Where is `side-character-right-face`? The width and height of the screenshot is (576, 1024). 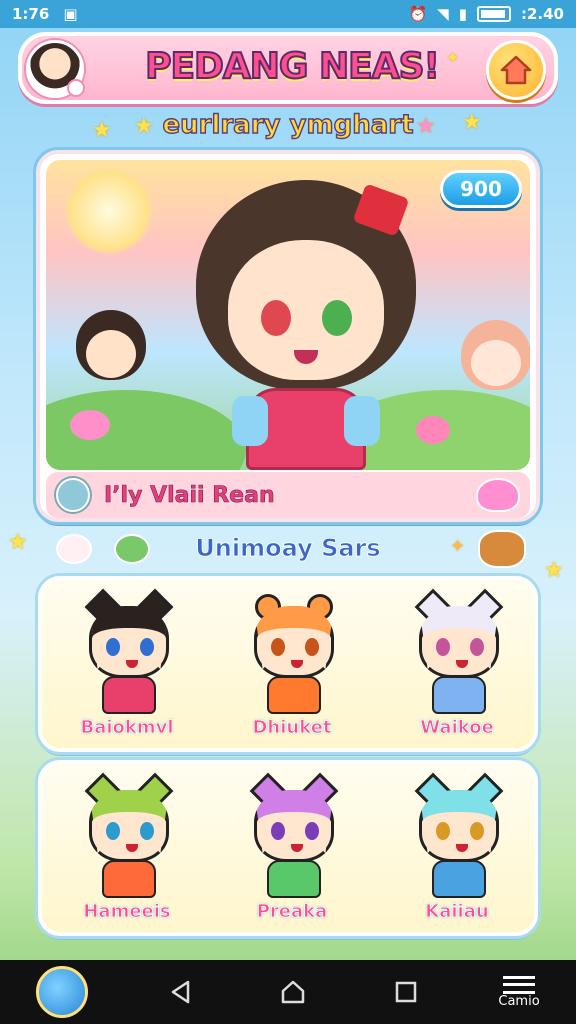 side-character-right-face is located at coordinates (496, 363).